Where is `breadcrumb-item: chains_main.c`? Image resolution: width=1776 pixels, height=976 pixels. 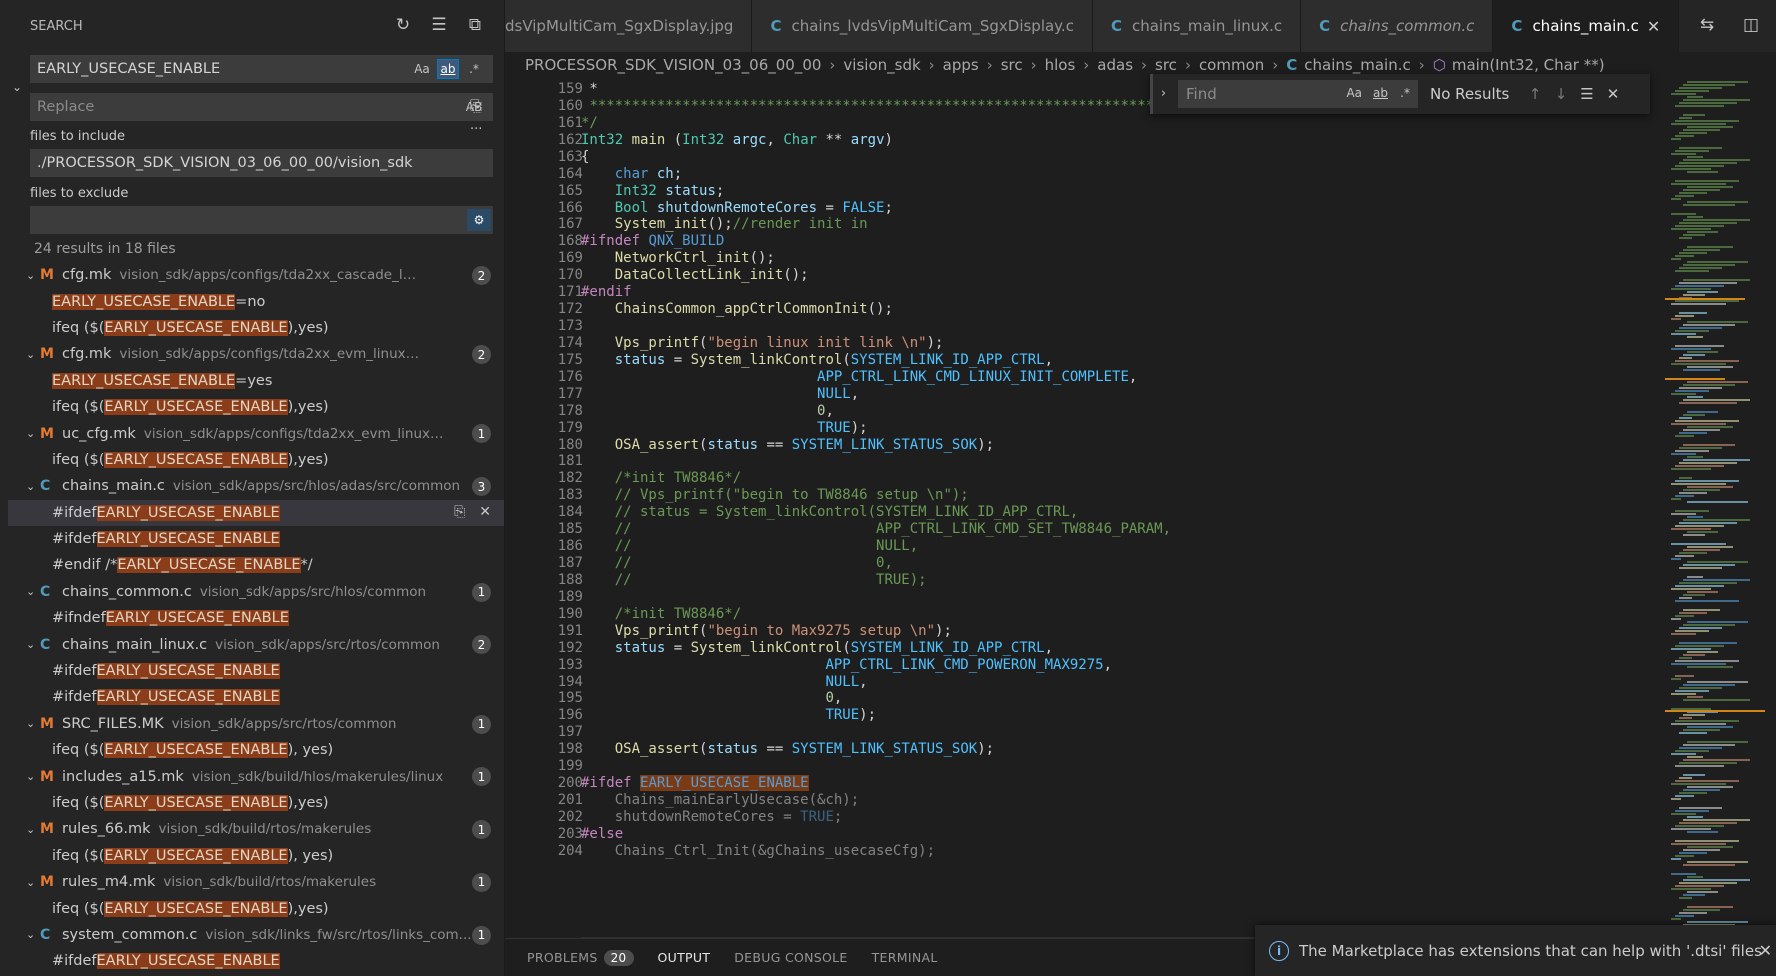
breadcrumb-item: chains_main.c is located at coordinates (1357, 65).